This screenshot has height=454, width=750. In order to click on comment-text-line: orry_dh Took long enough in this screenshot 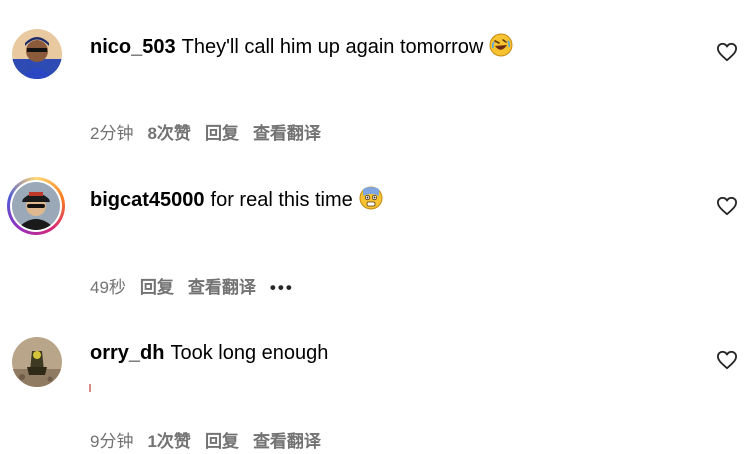, I will do `click(209, 353)`.